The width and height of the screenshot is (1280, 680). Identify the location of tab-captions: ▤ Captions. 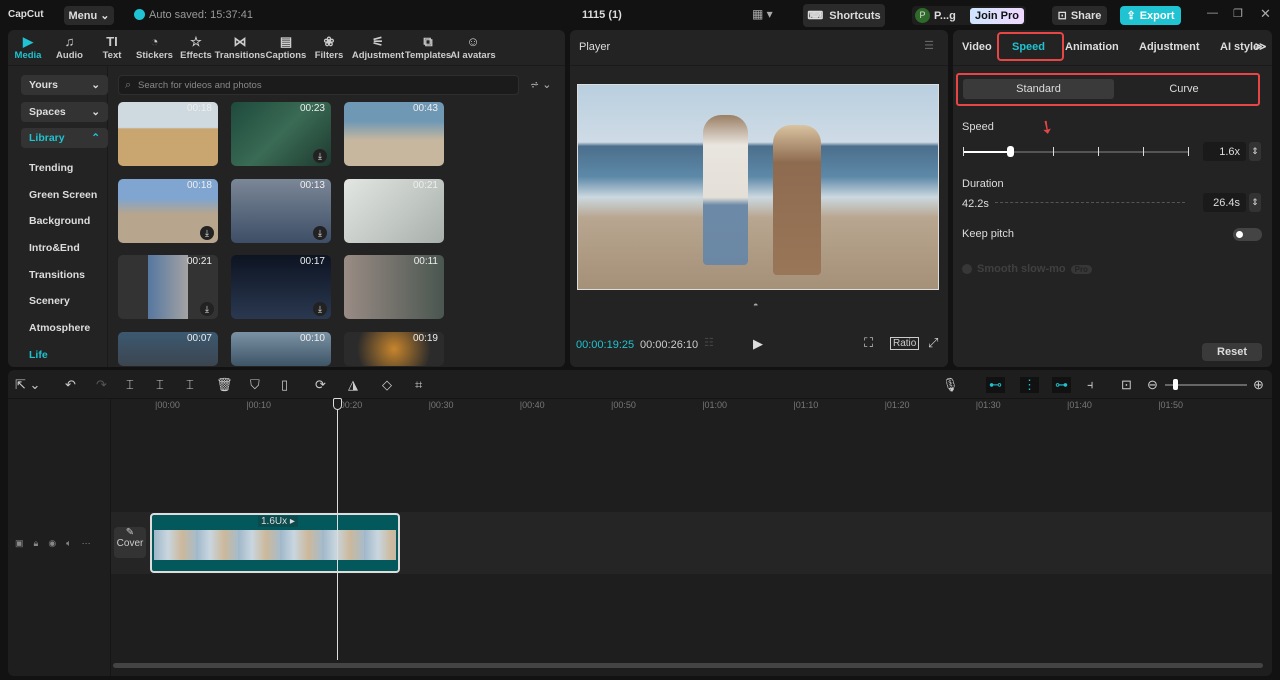
(286, 47).